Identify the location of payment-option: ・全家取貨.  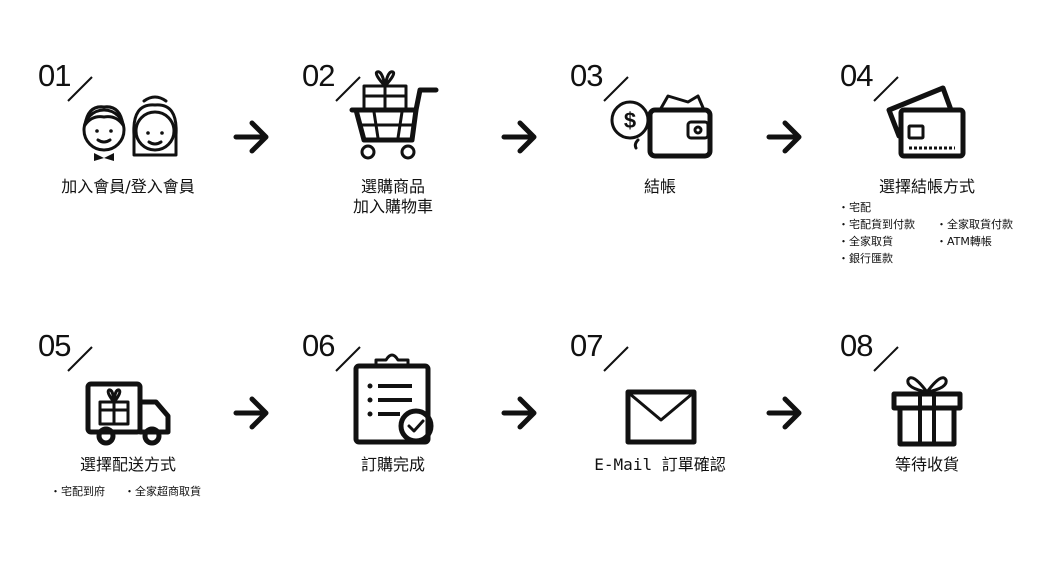
(865, 241).